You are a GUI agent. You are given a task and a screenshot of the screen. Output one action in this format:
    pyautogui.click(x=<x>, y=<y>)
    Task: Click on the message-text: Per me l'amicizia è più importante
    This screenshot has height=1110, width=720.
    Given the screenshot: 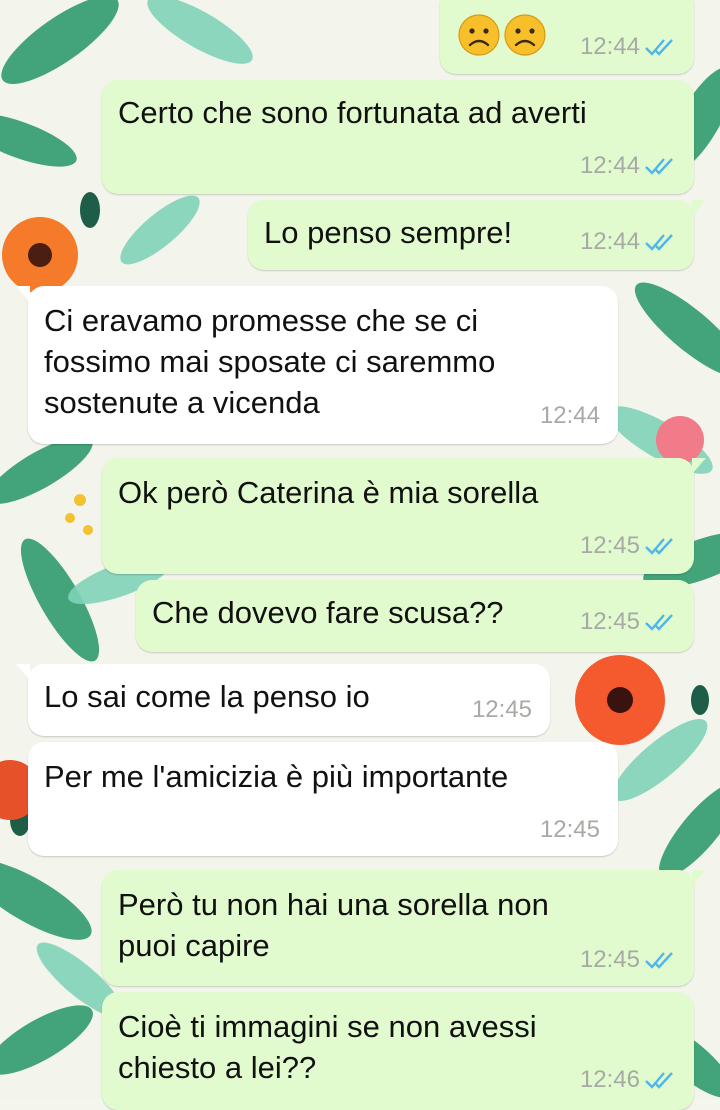 What is the action you would take?
    pyautogui.click(x=276, y=776)
    